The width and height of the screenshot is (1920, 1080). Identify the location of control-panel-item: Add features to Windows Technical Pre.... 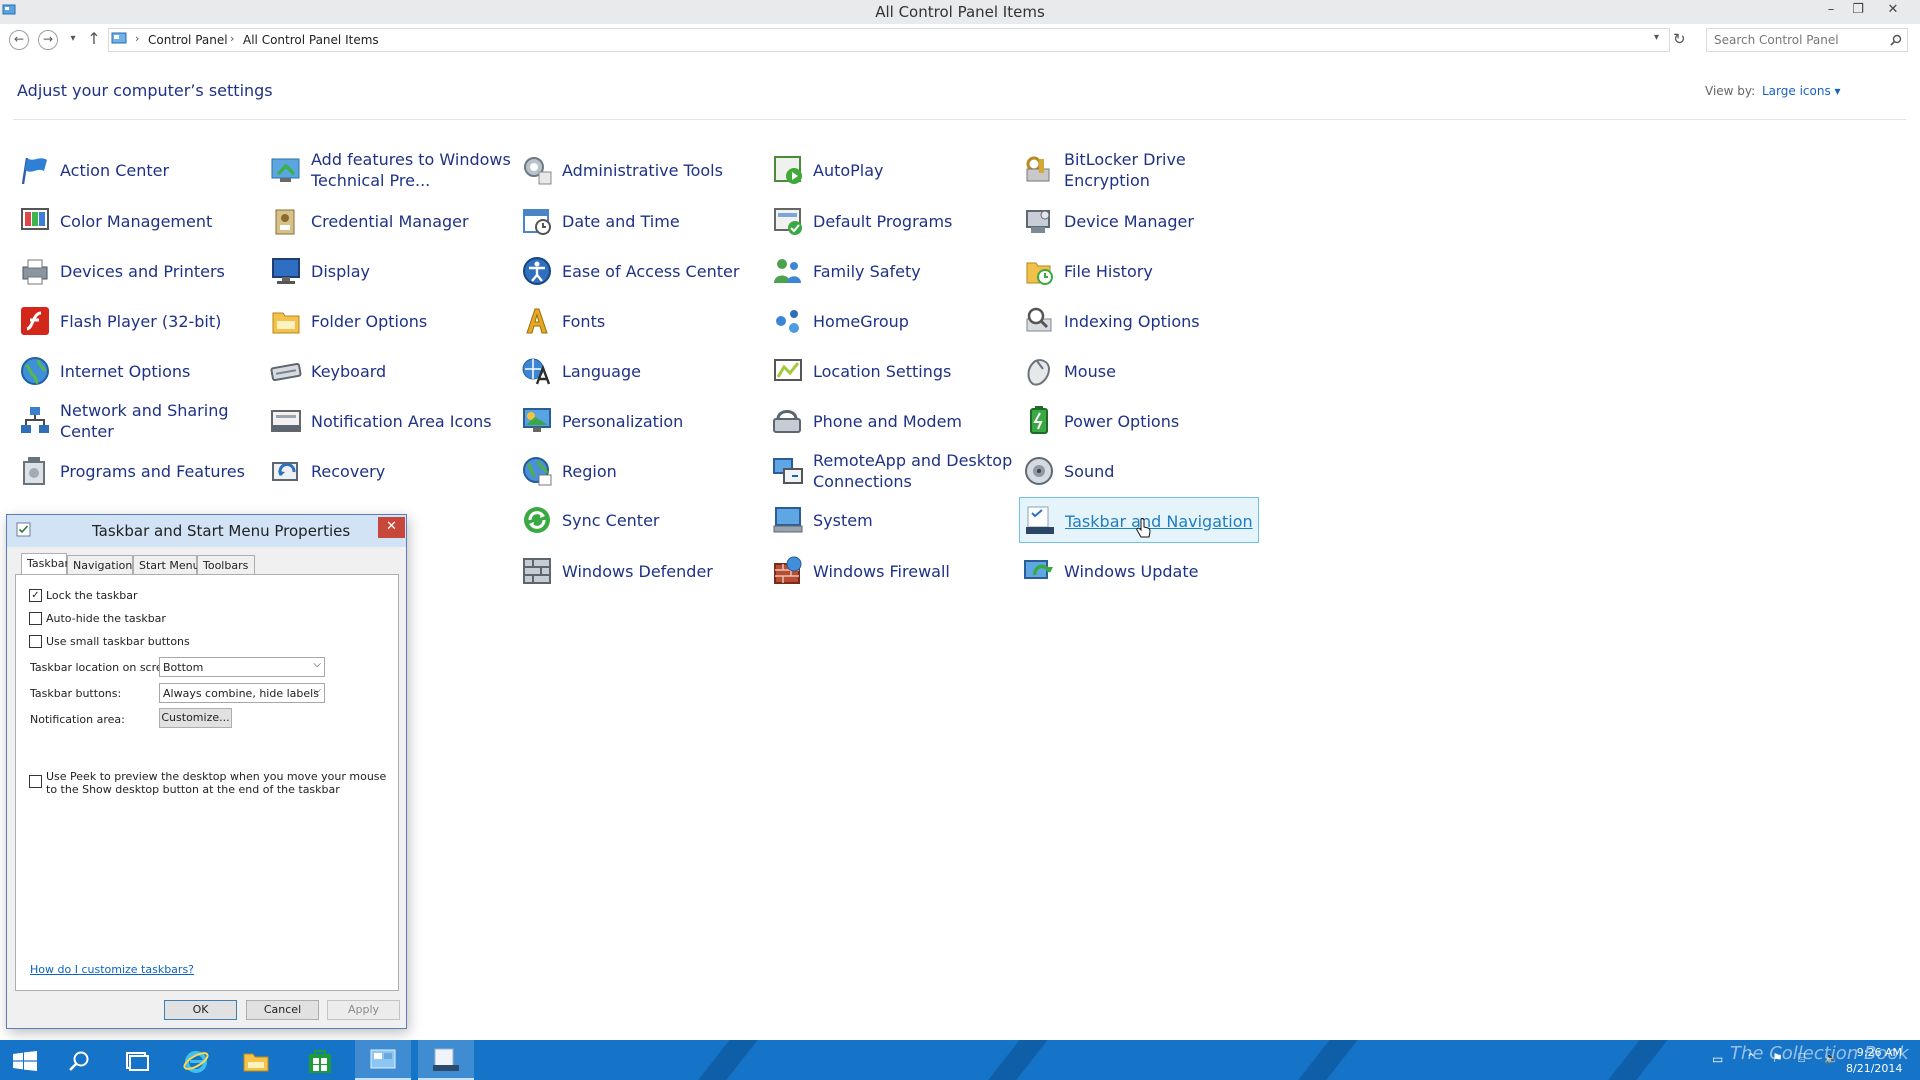
(388, 170).